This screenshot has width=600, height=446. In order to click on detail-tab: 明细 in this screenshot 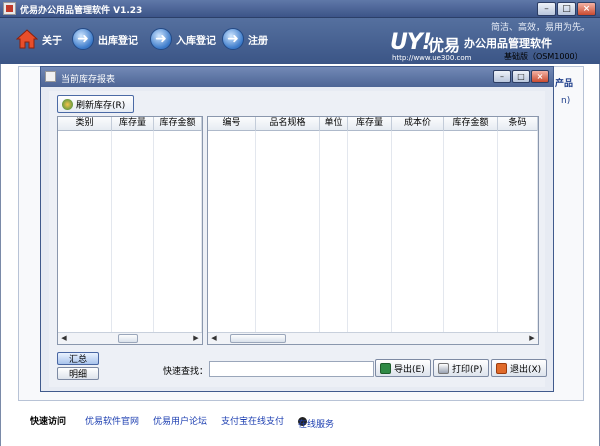, I will do `click(78, 373)`.